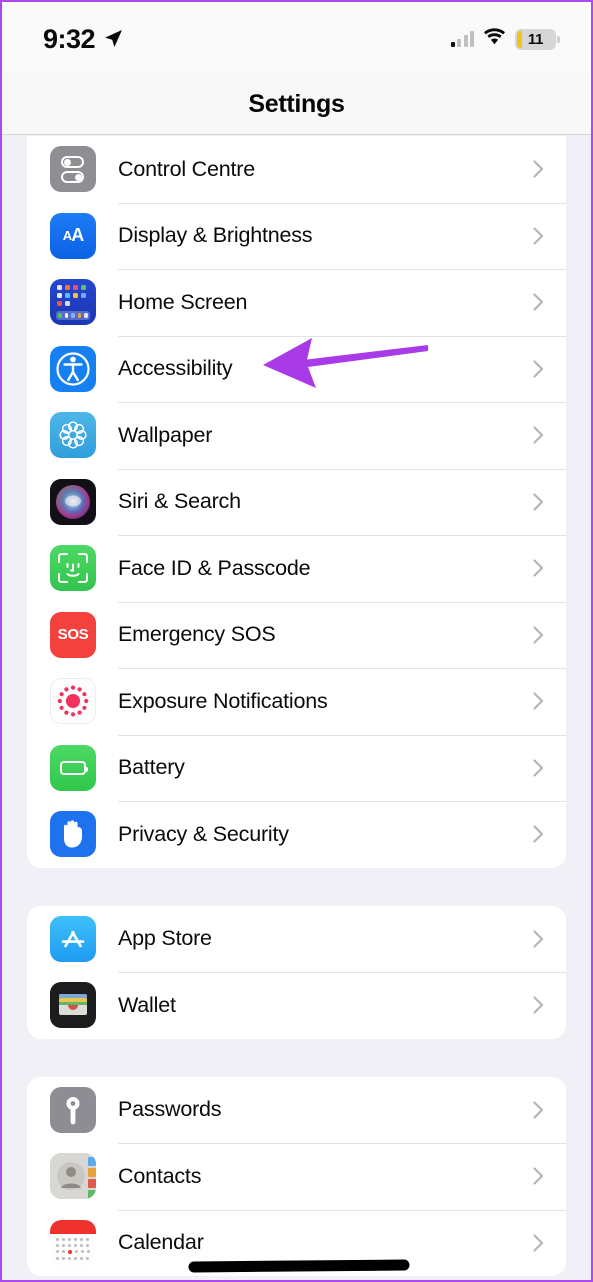 This screenshot has width=593, height=1282. I want to click on settings-row-emergency-sos: SOS Emergency SOS, so click(296, 635).